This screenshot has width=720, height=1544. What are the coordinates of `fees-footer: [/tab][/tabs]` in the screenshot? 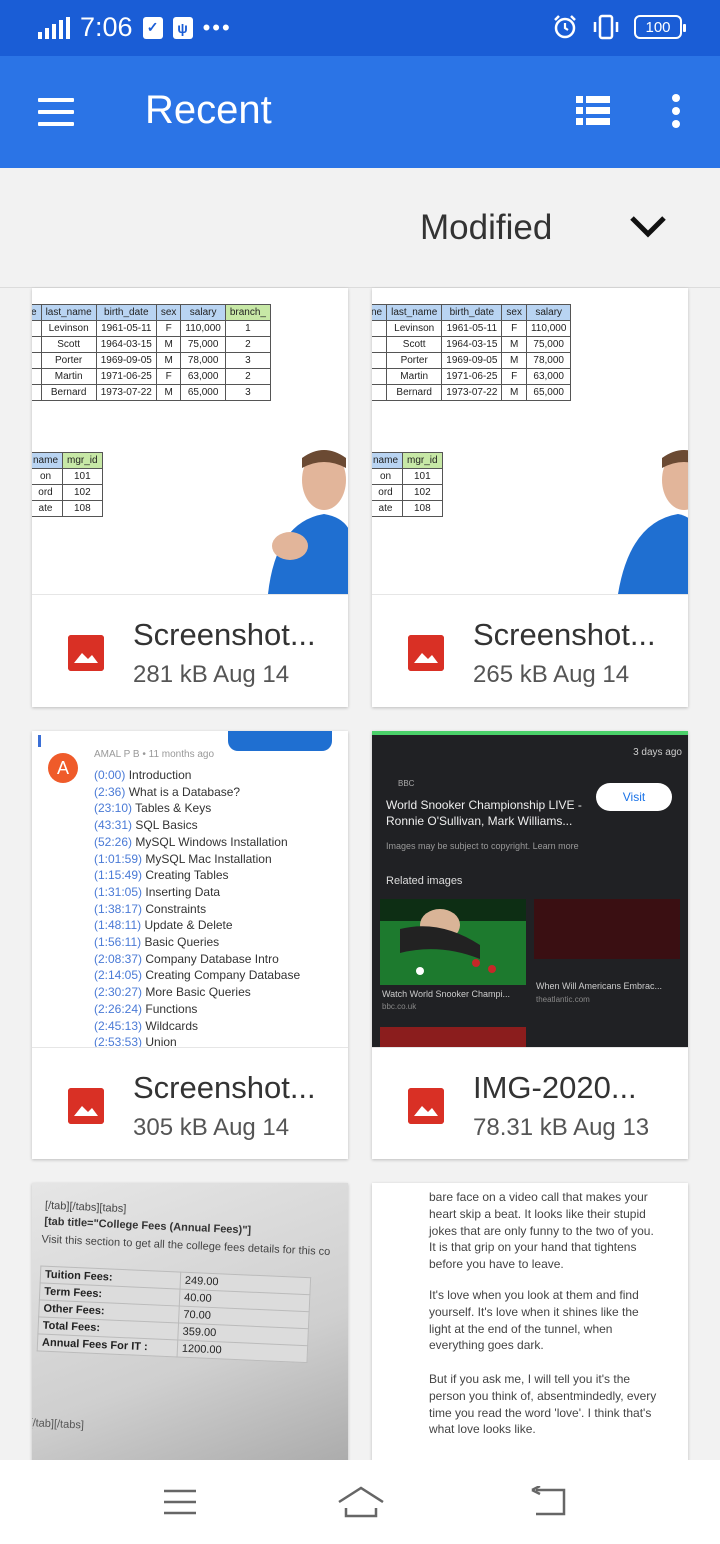 It's located at (58, 1424).